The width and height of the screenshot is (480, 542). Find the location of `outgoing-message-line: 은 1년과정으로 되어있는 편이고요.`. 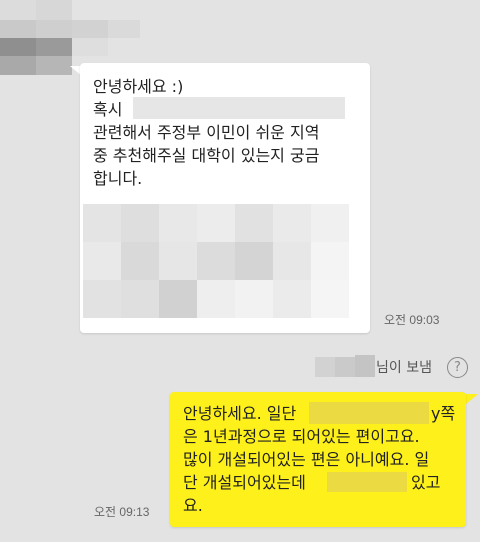

outgoing-message-line: 은 1년과정으로 되어있는 편이고요. is located at coordinates (301, 436).